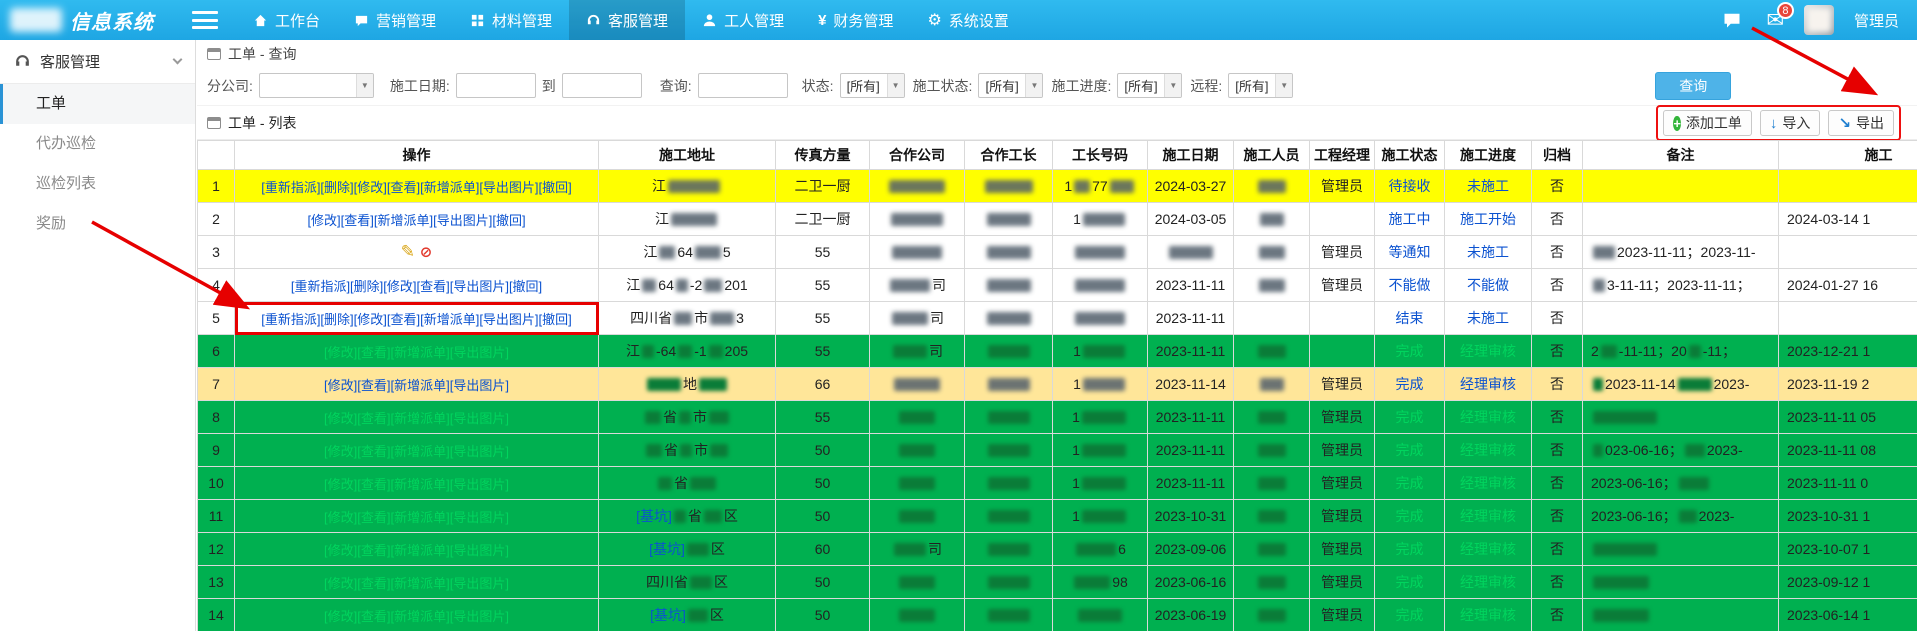 The image size is (1917, 631). Describe the element at coordinates (872, 85) in the screenshot. I see `status-select: [所有] ▼` at that location.